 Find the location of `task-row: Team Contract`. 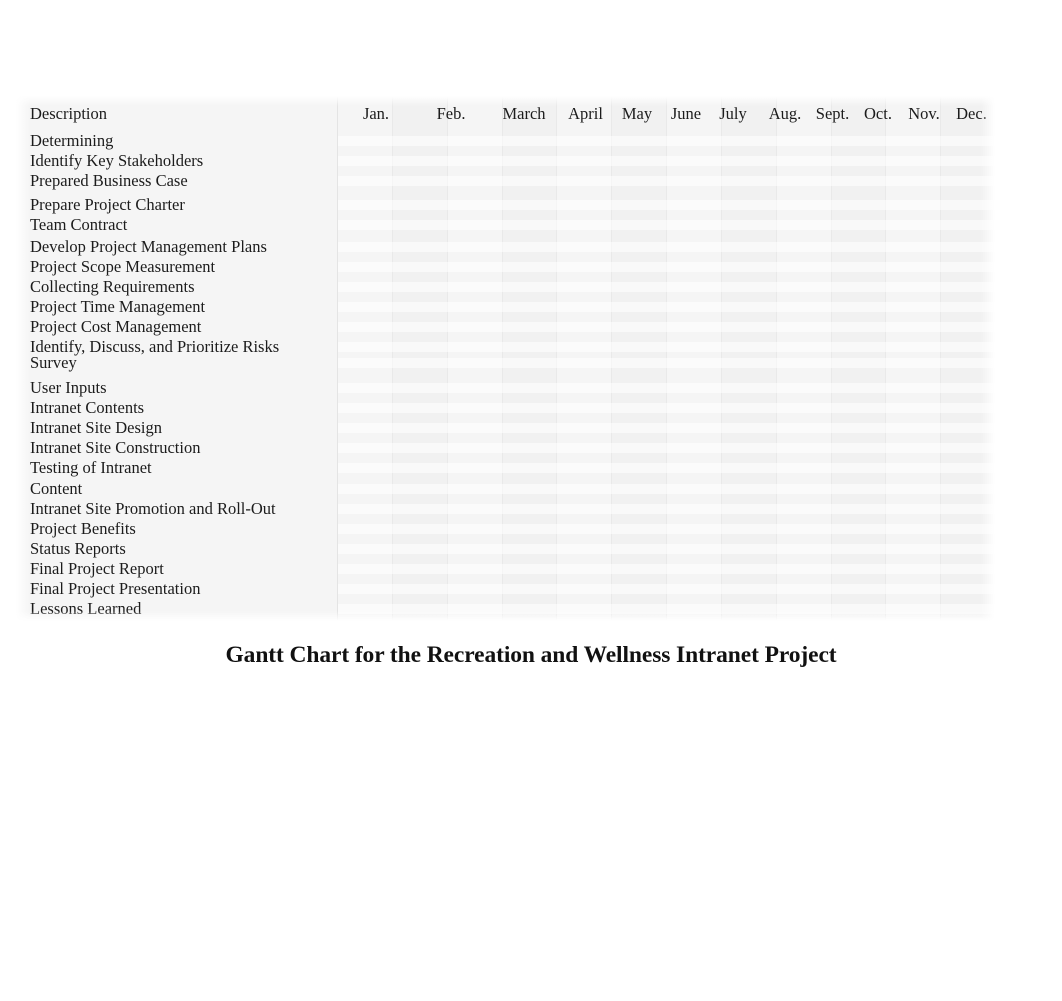

task-row: Team Contract is located at coordinates (79, 224).